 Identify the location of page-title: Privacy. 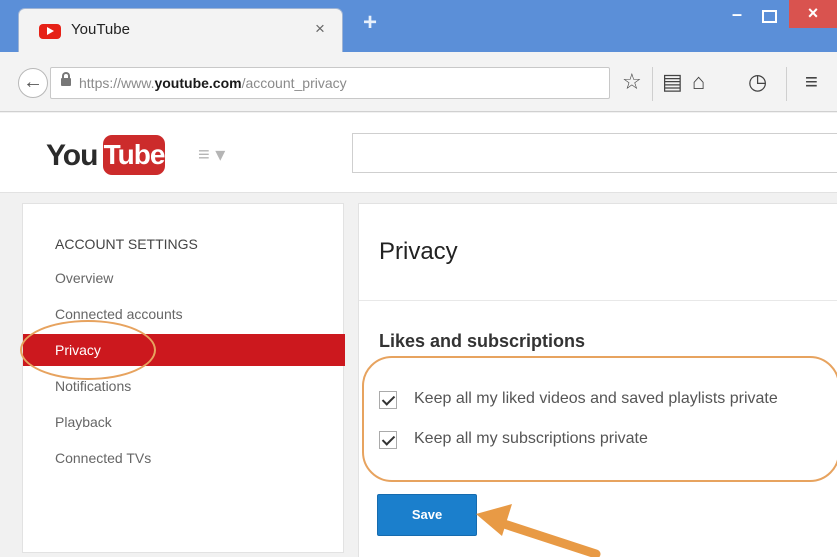
(418, 251).